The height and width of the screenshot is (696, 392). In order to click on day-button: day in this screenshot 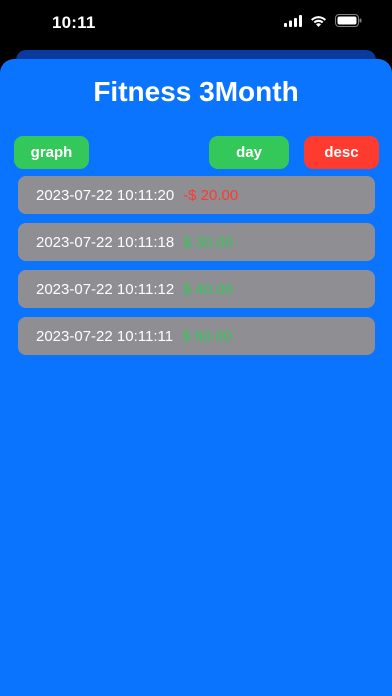, I will do `click(249, 152)`.